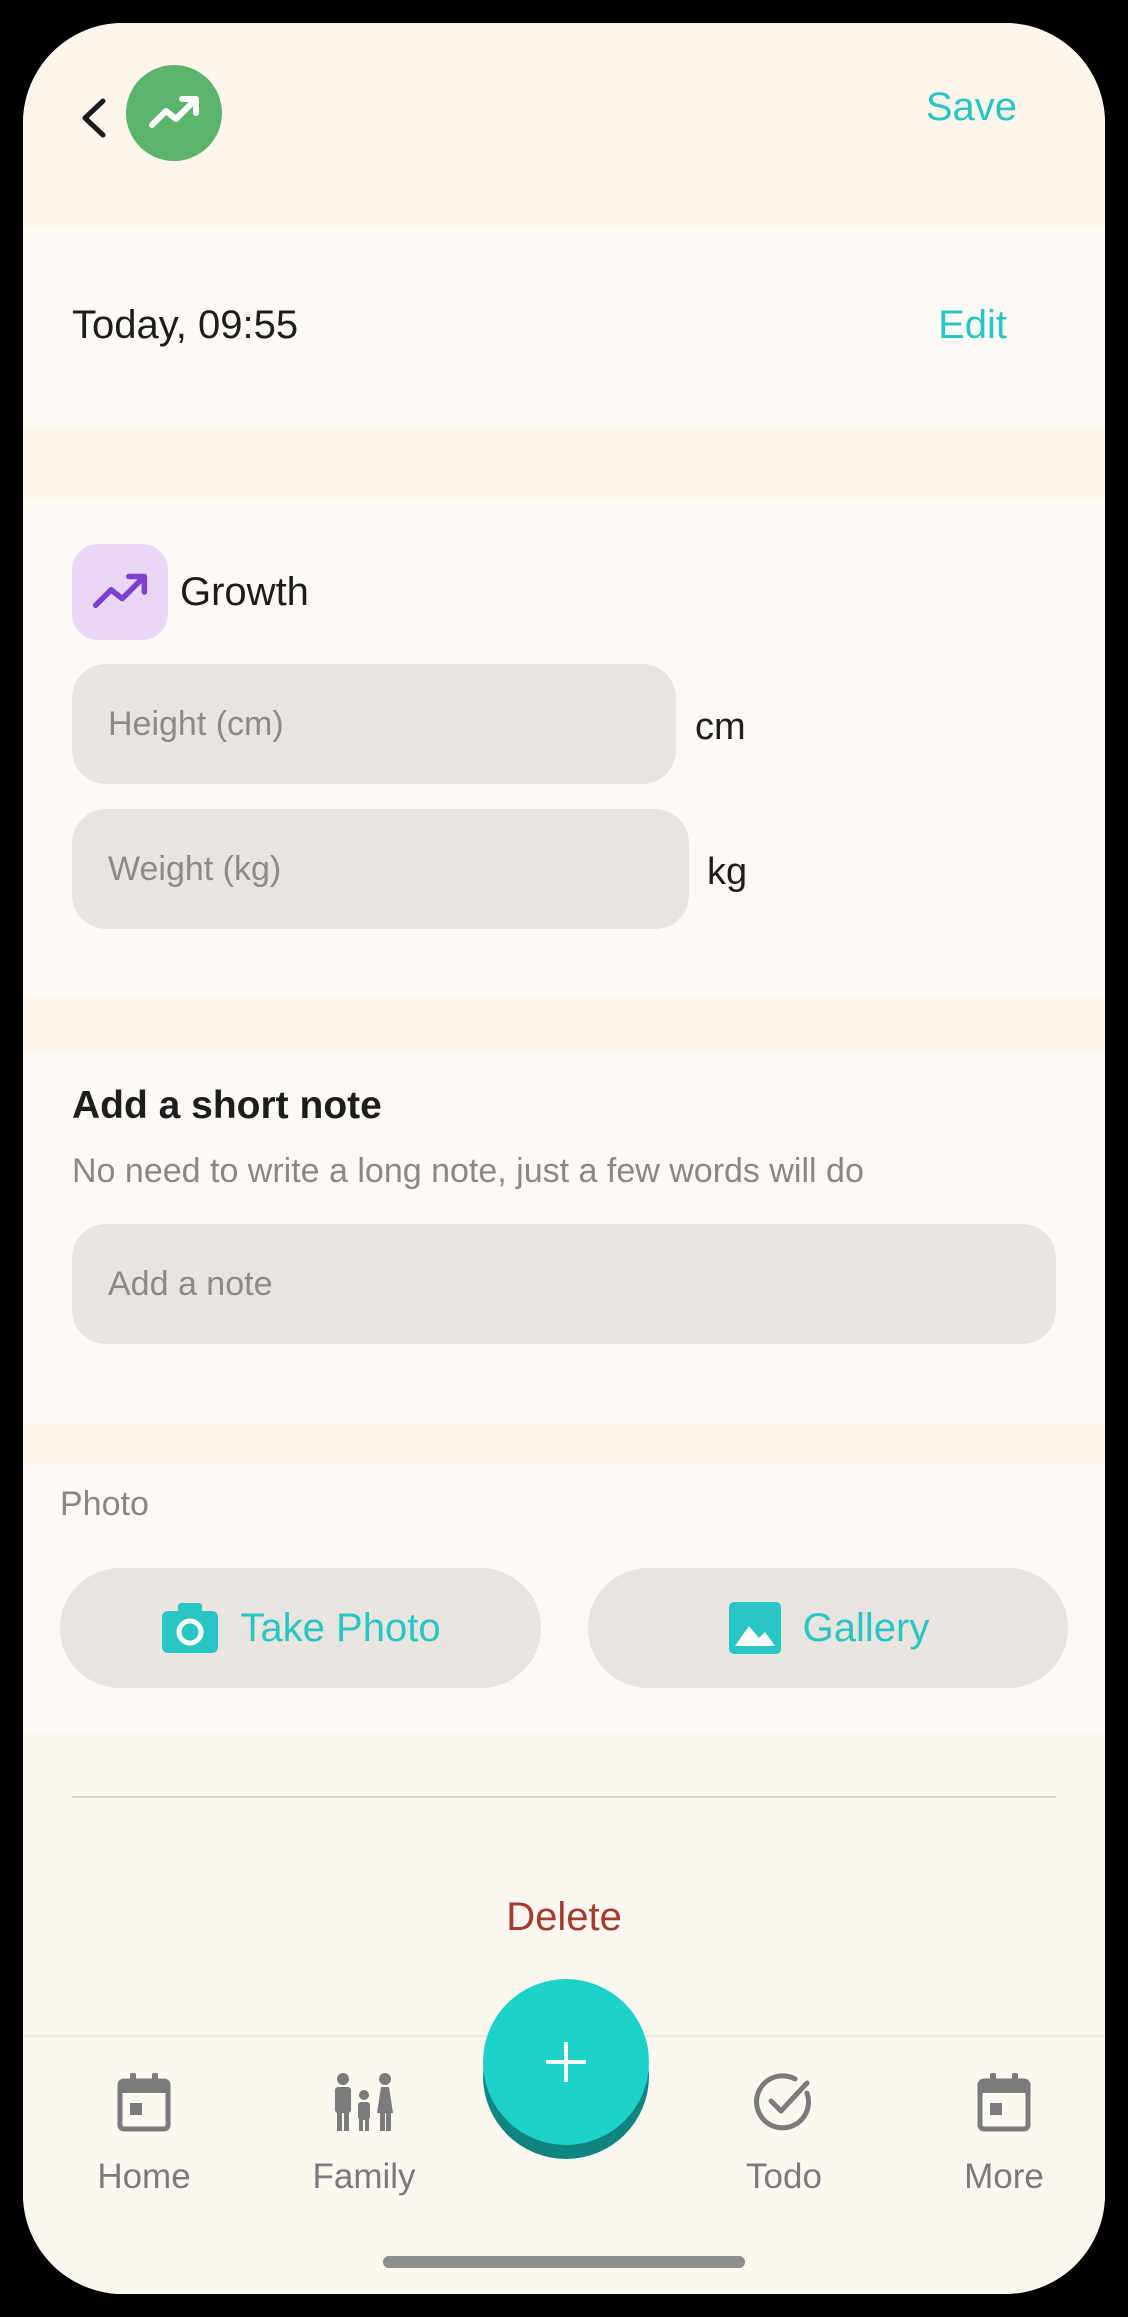 This screenshot has height=2317, width=1128. What do you see at coordinates (783, 2102) in the screenshot?
I see `check-circle-icon` at bounding box center [783, 2102].